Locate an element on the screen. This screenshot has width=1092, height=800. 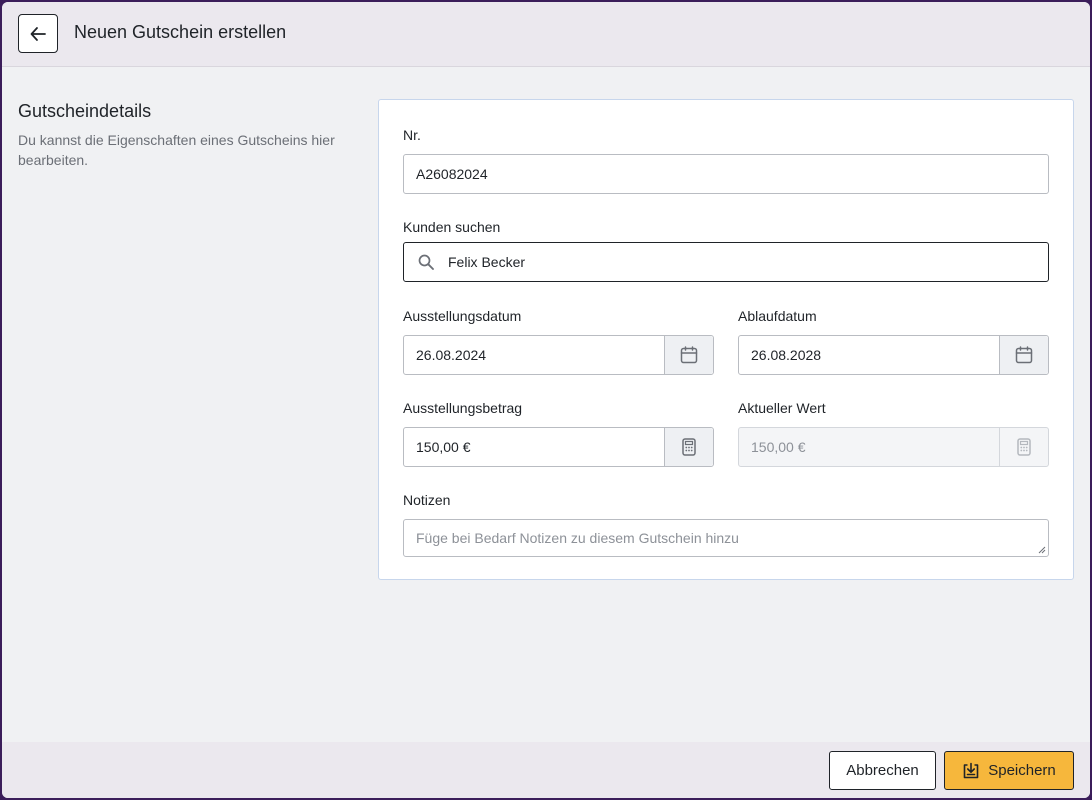
cancel-button-label: Abbrechen is located at coordinates (882, 770).